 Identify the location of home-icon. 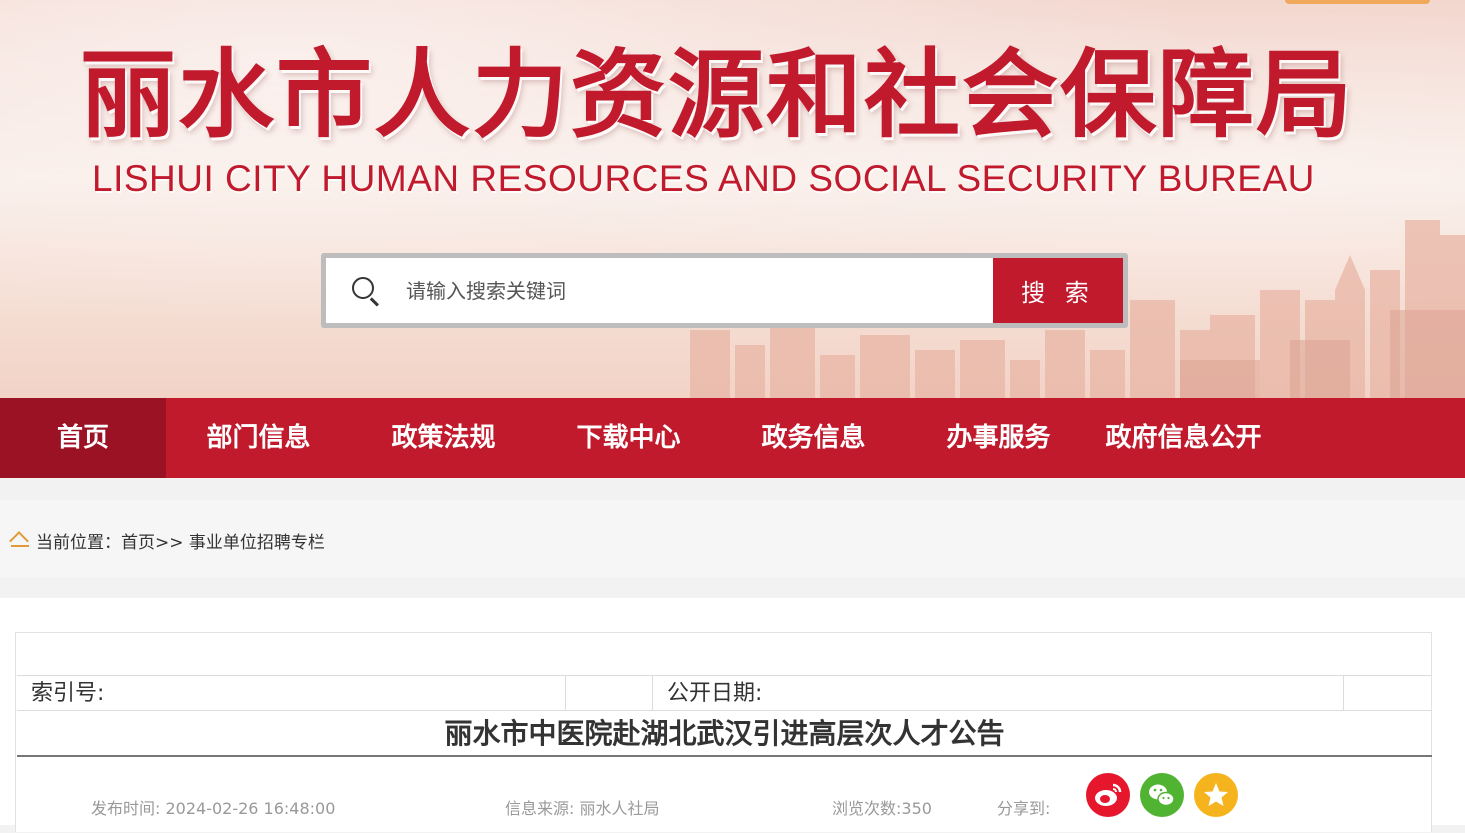
(19, 540).